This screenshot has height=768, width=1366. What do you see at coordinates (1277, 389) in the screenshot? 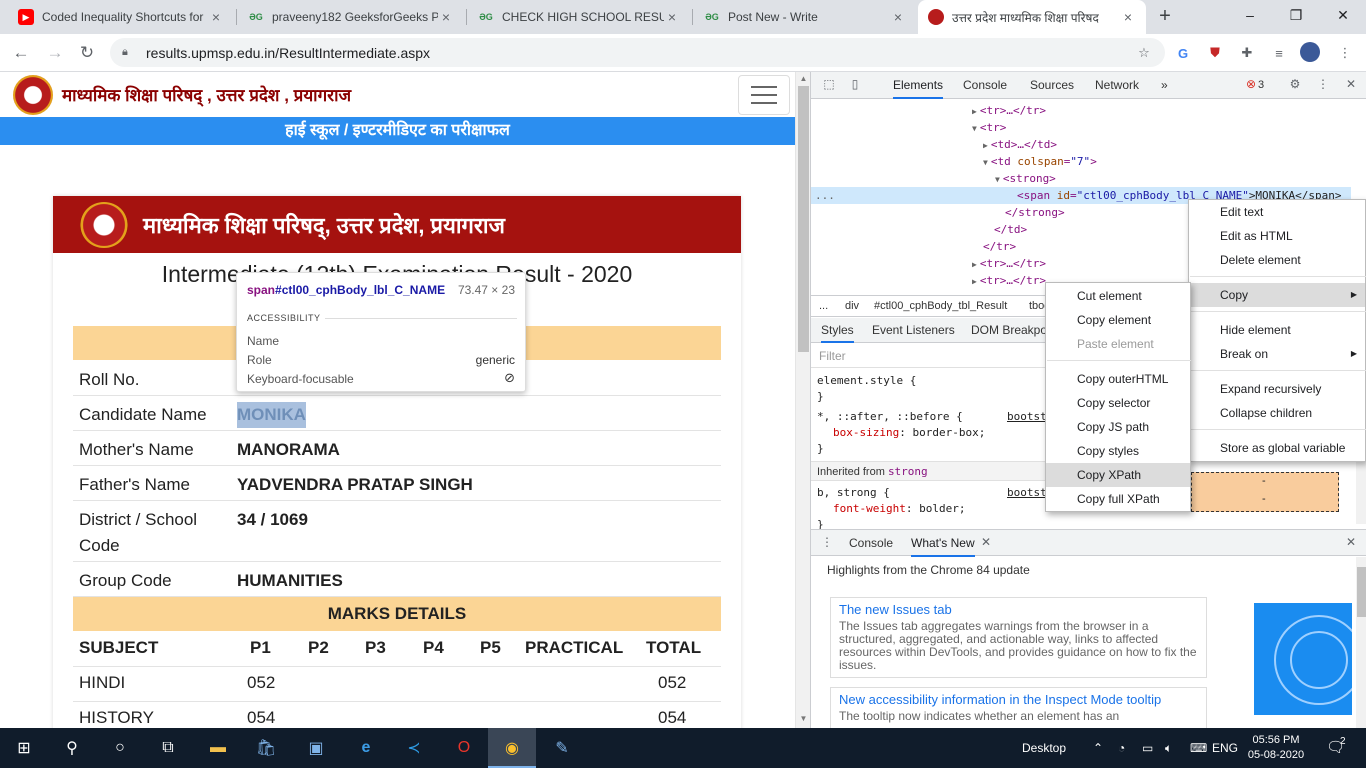
I see `menu-expand-recursively: Expand recursively` at bounding box center [1277, 389].